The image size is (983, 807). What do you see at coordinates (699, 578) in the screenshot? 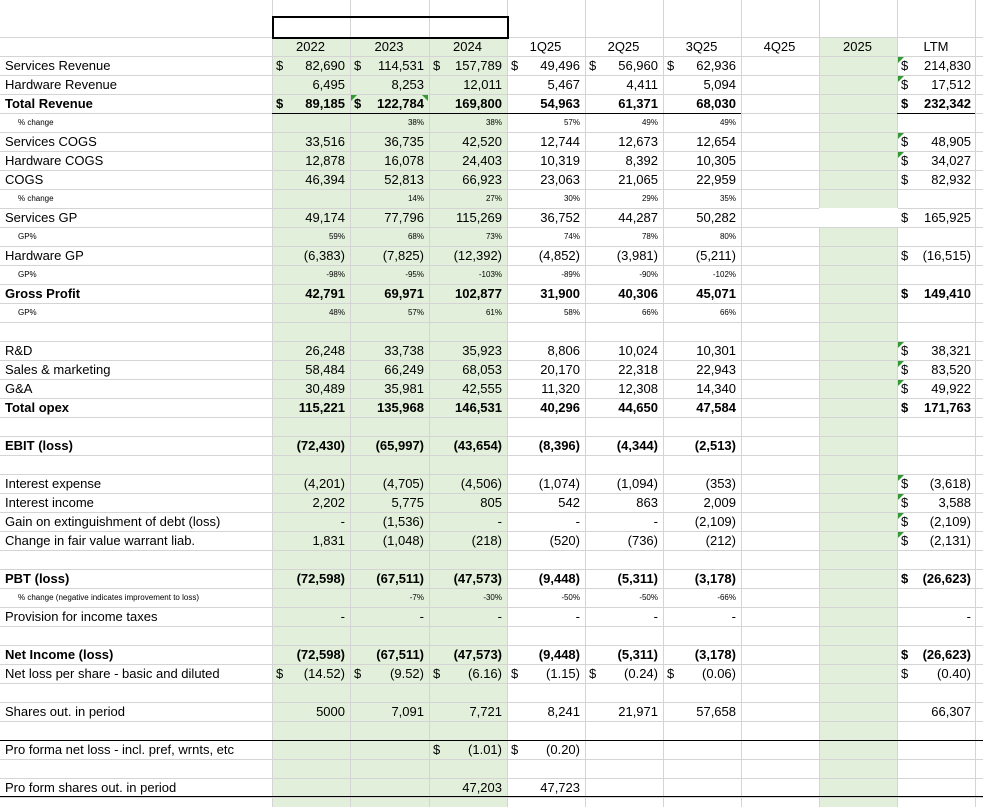
I see `cell-value: (3,178)` at bounding box center [699, 578].